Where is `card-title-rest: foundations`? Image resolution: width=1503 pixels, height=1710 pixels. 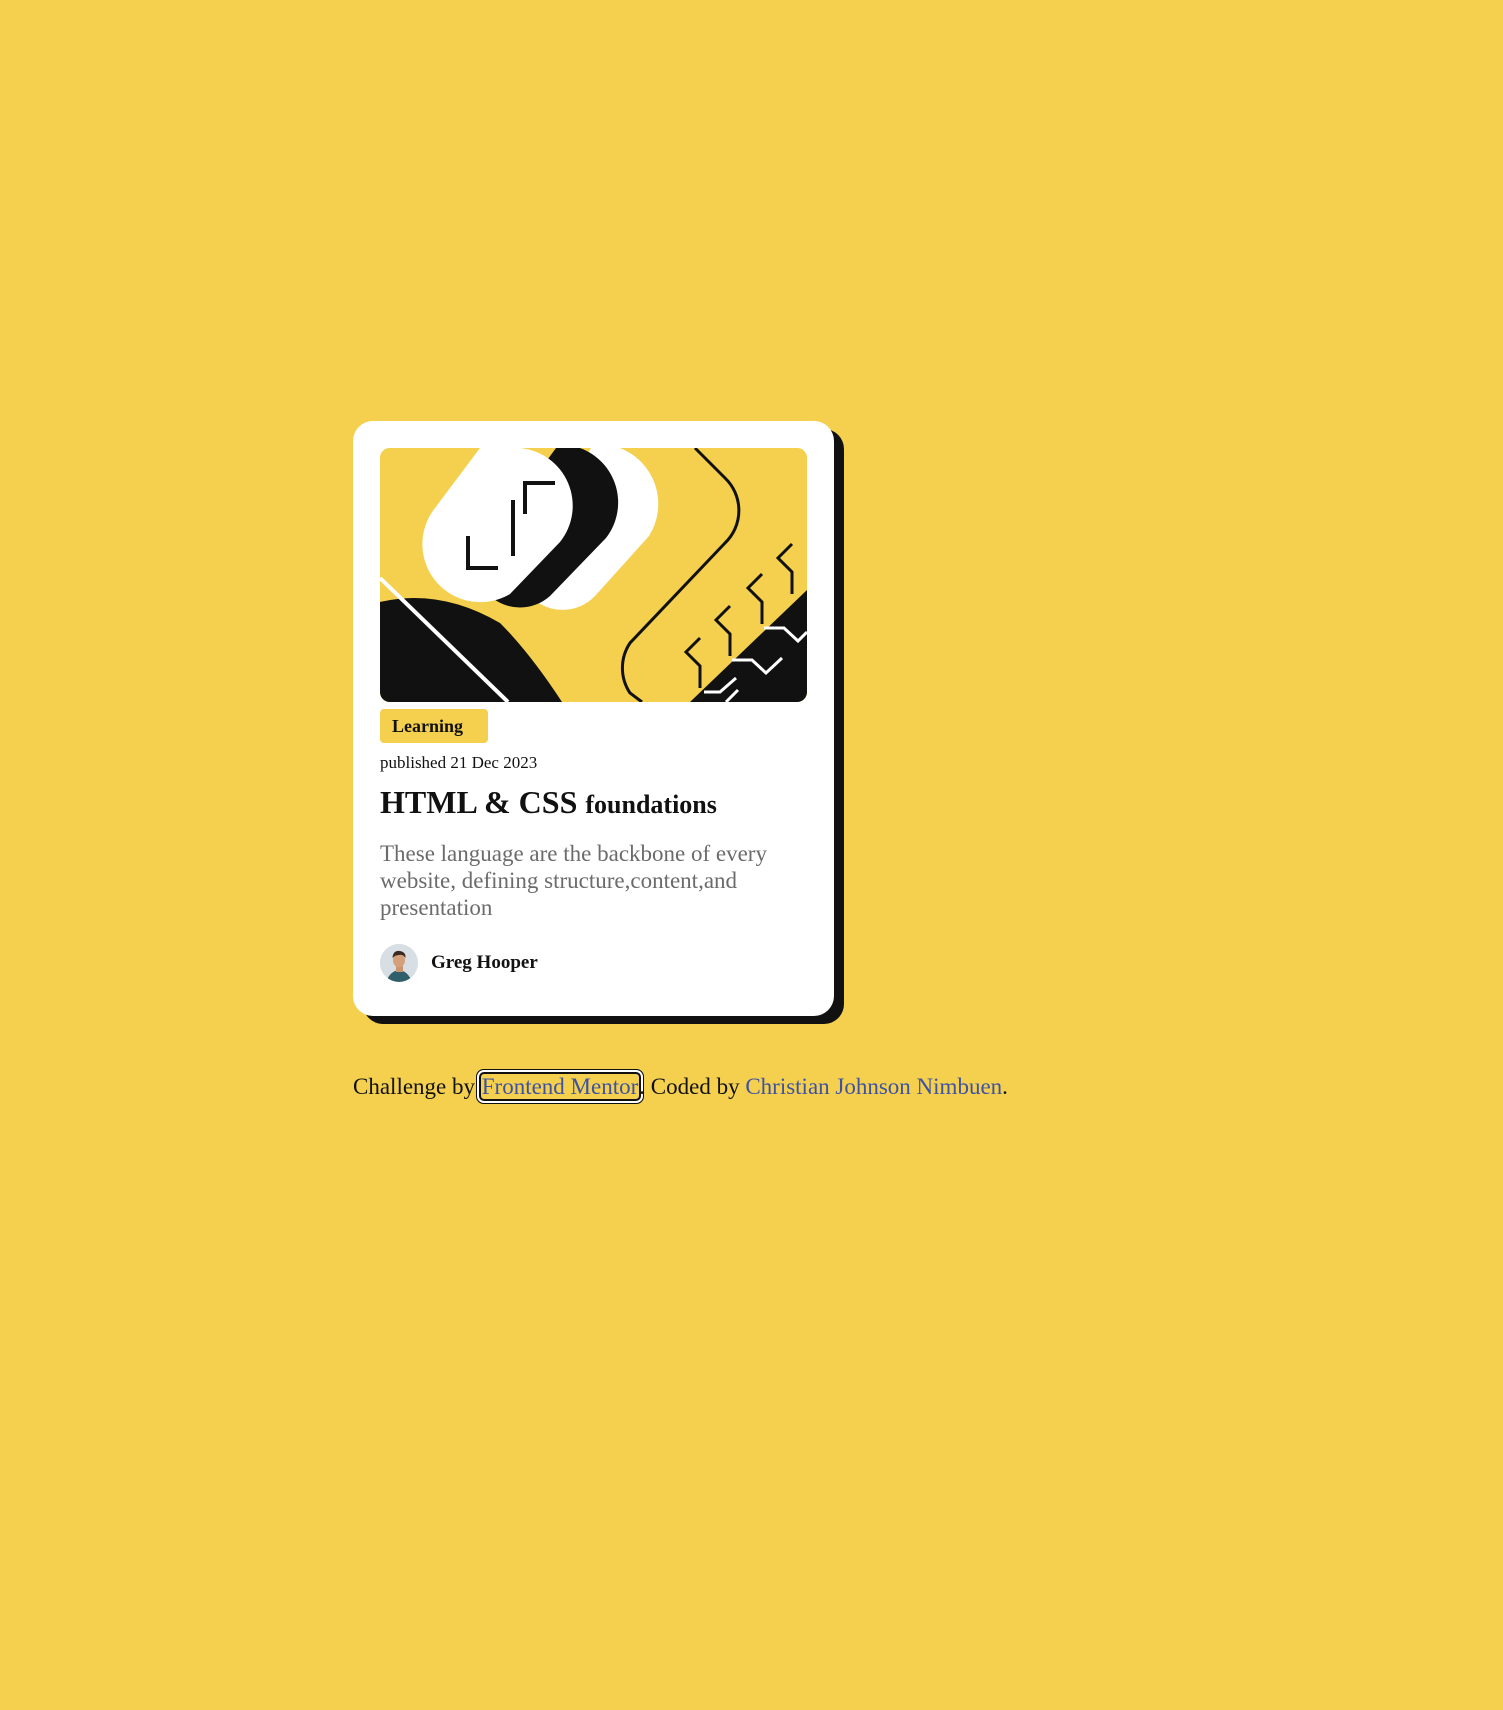 card-title-rest: foundations is located at coordinates (651, 804).